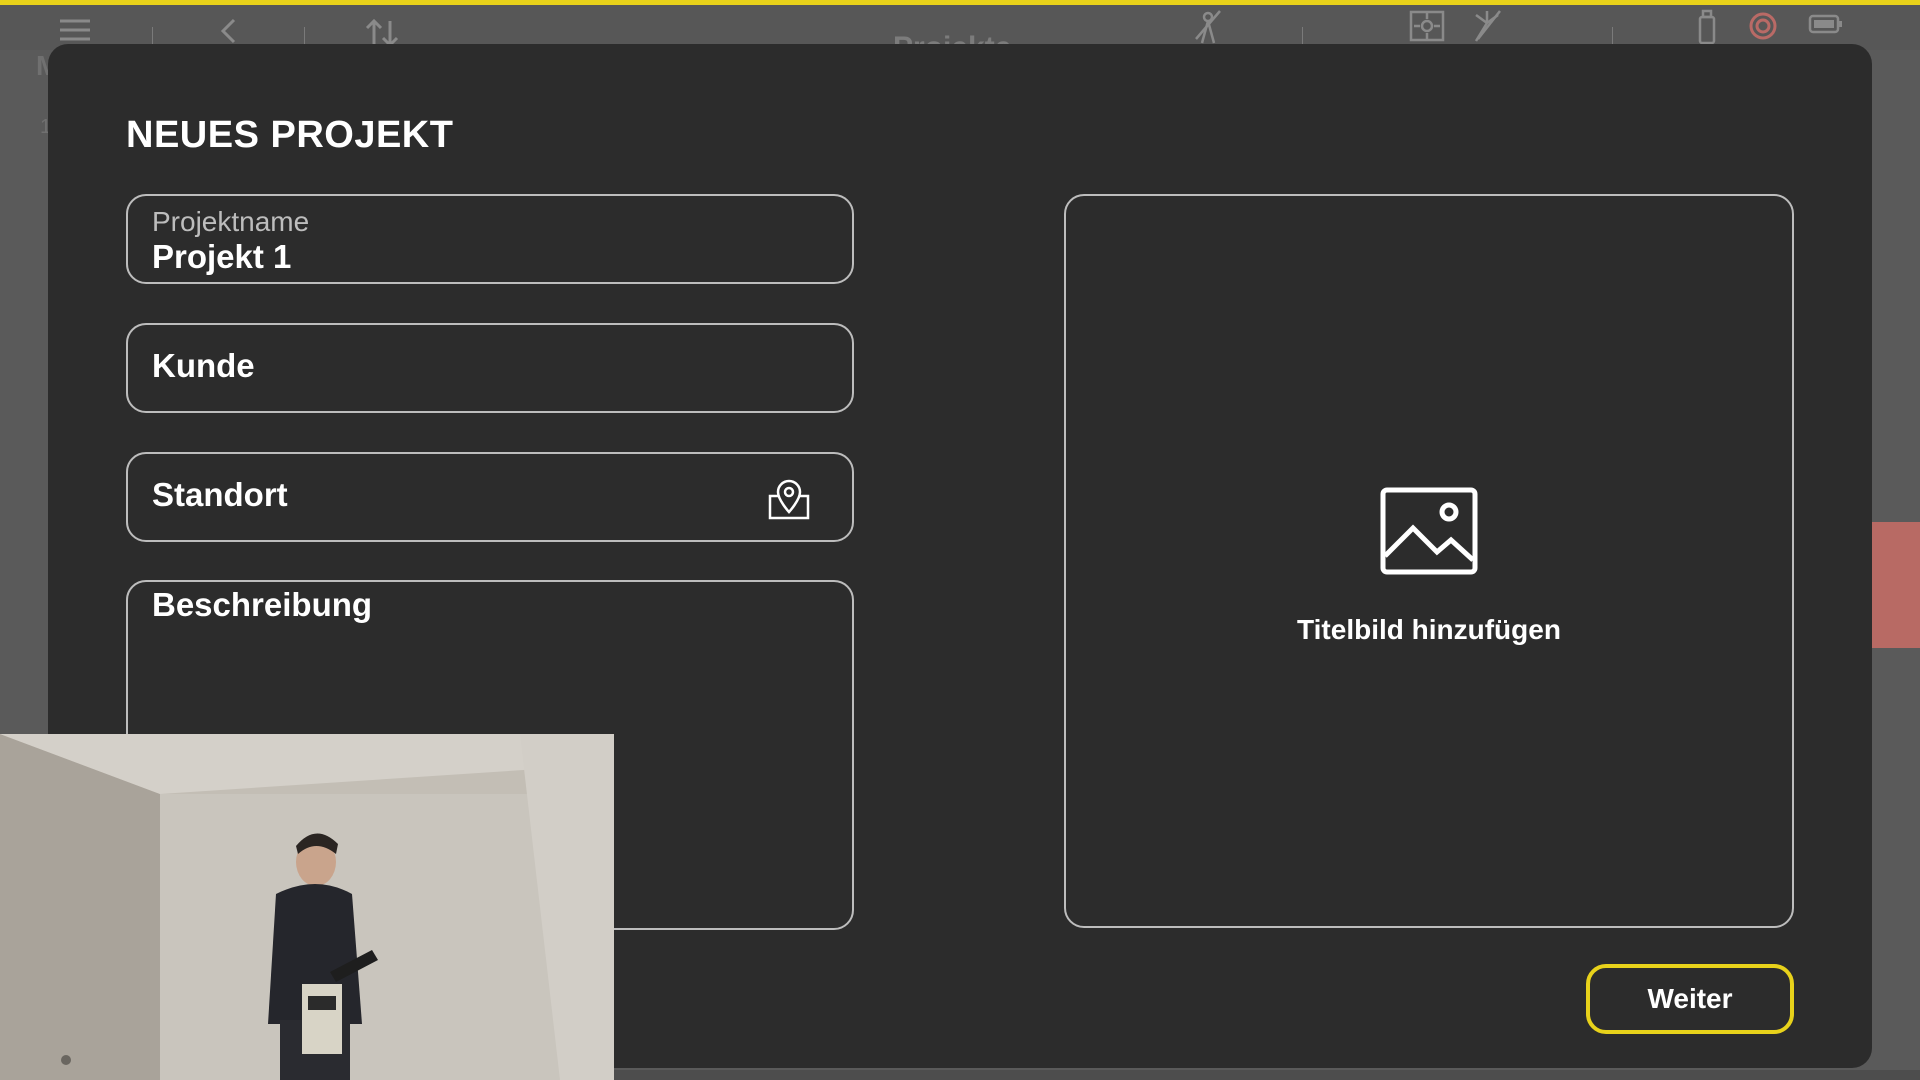 This screenshot has width=1920, height=1080. I want to click on location-field: Standort, so click(490, 497).